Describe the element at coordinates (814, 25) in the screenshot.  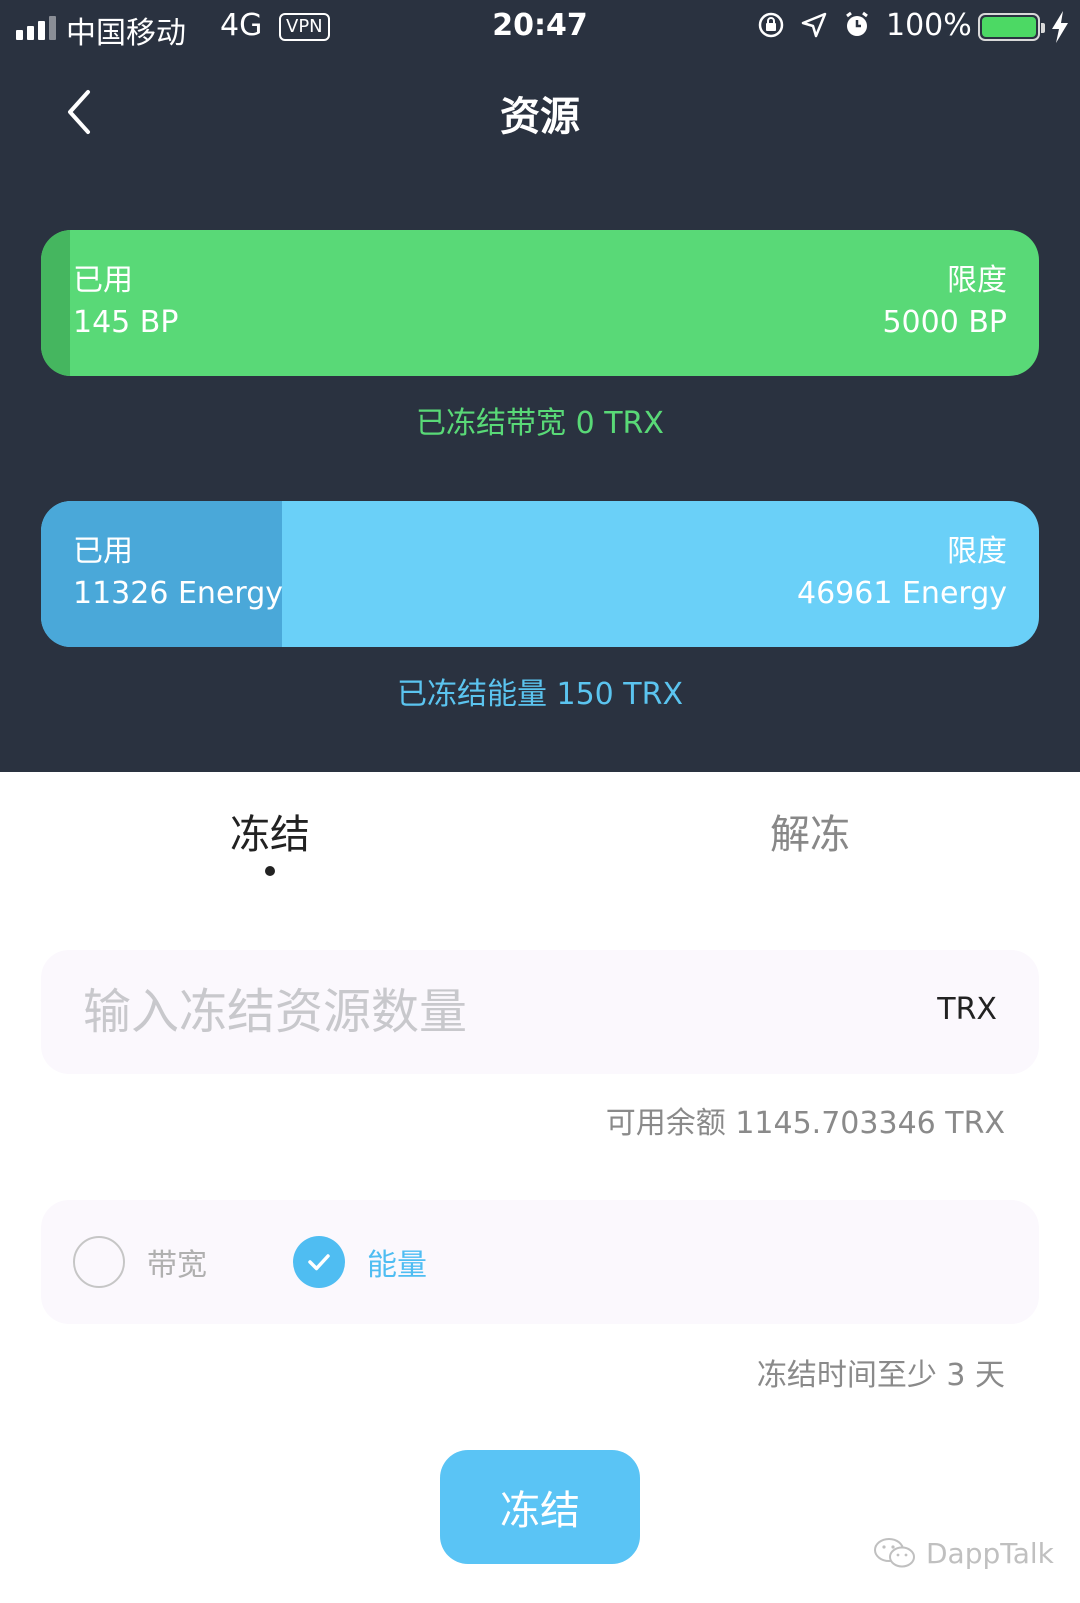
I see `location-icon` at that location.